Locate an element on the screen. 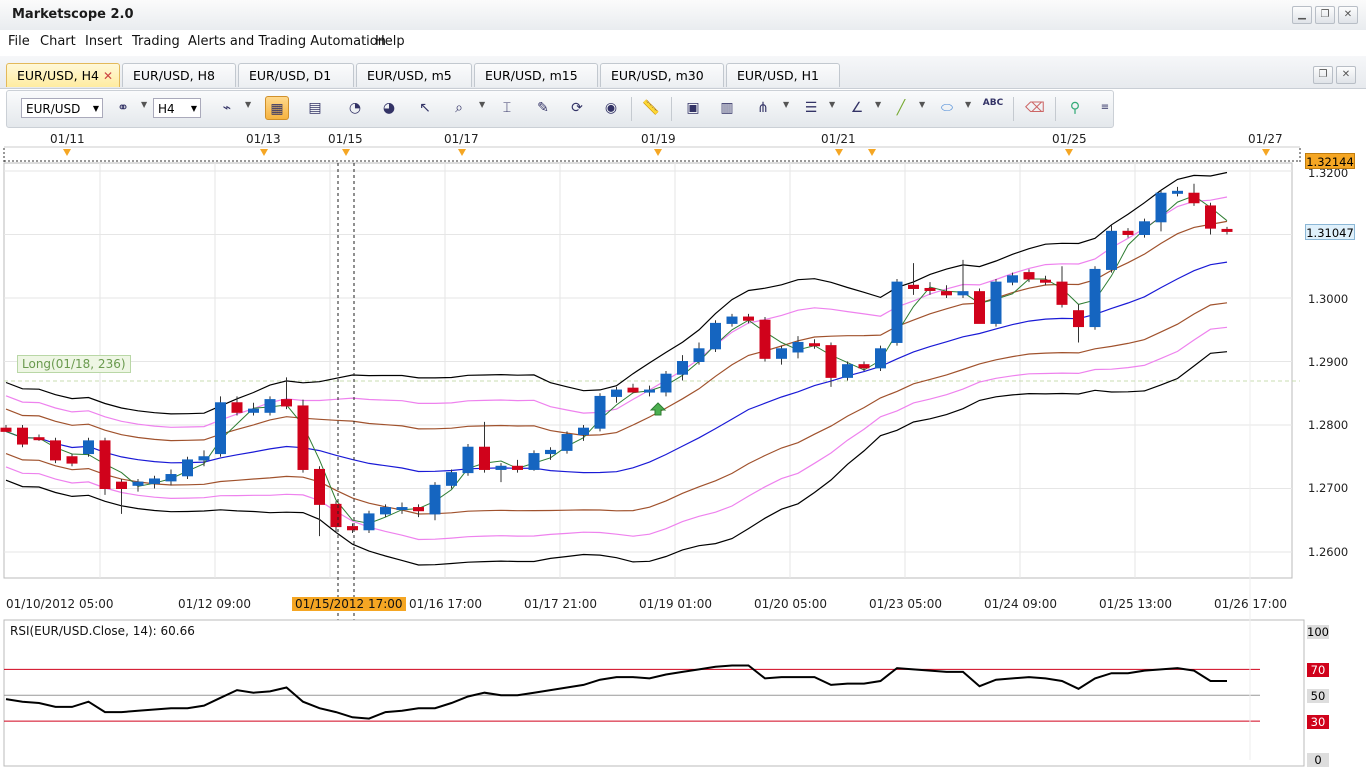  rsi-level-label: 30 is located at coordinates (1318, 722).